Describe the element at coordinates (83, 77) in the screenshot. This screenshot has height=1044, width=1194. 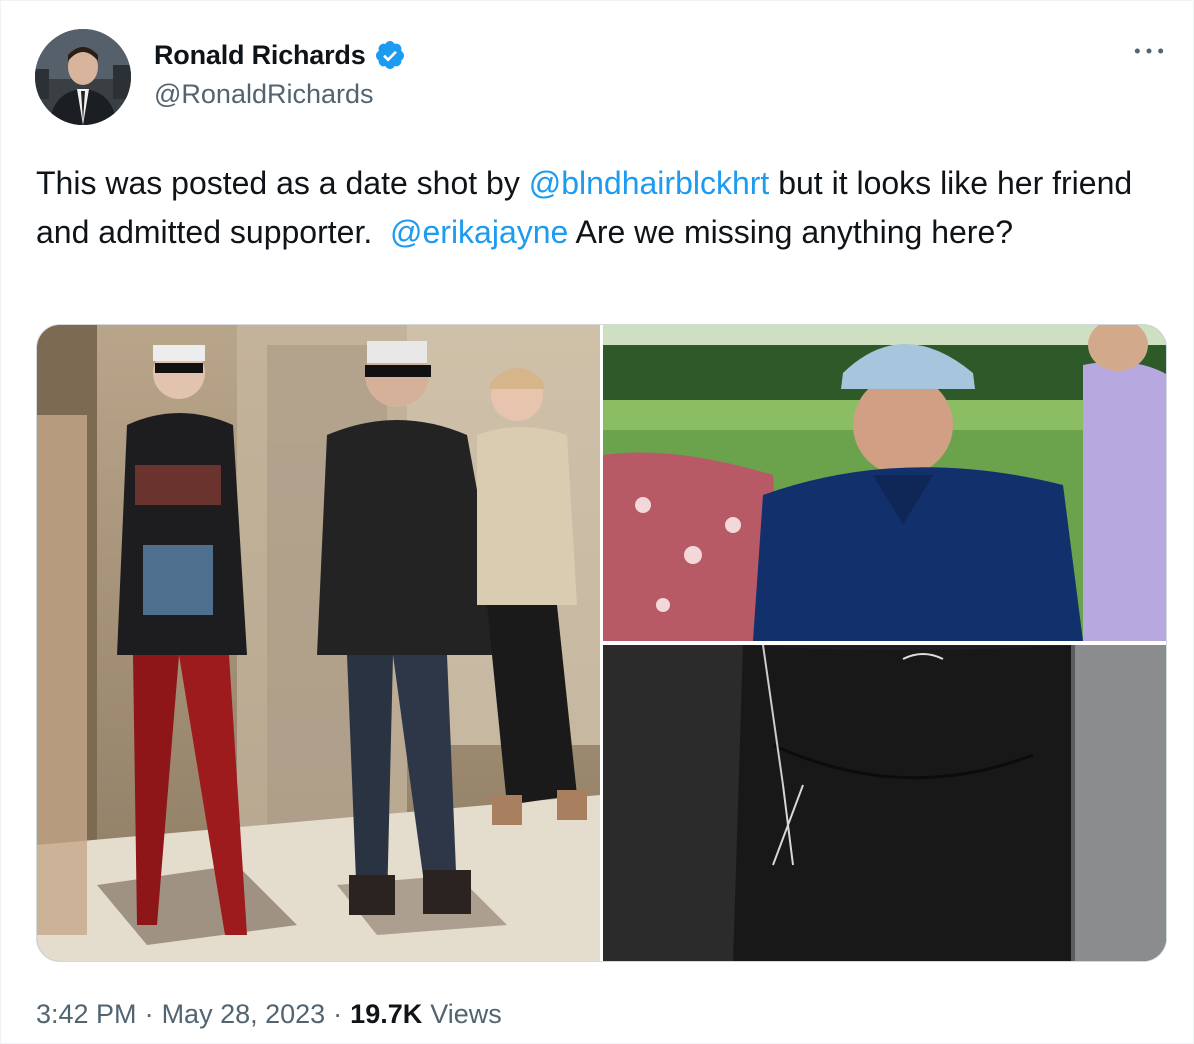
I see `avatar` at that location.